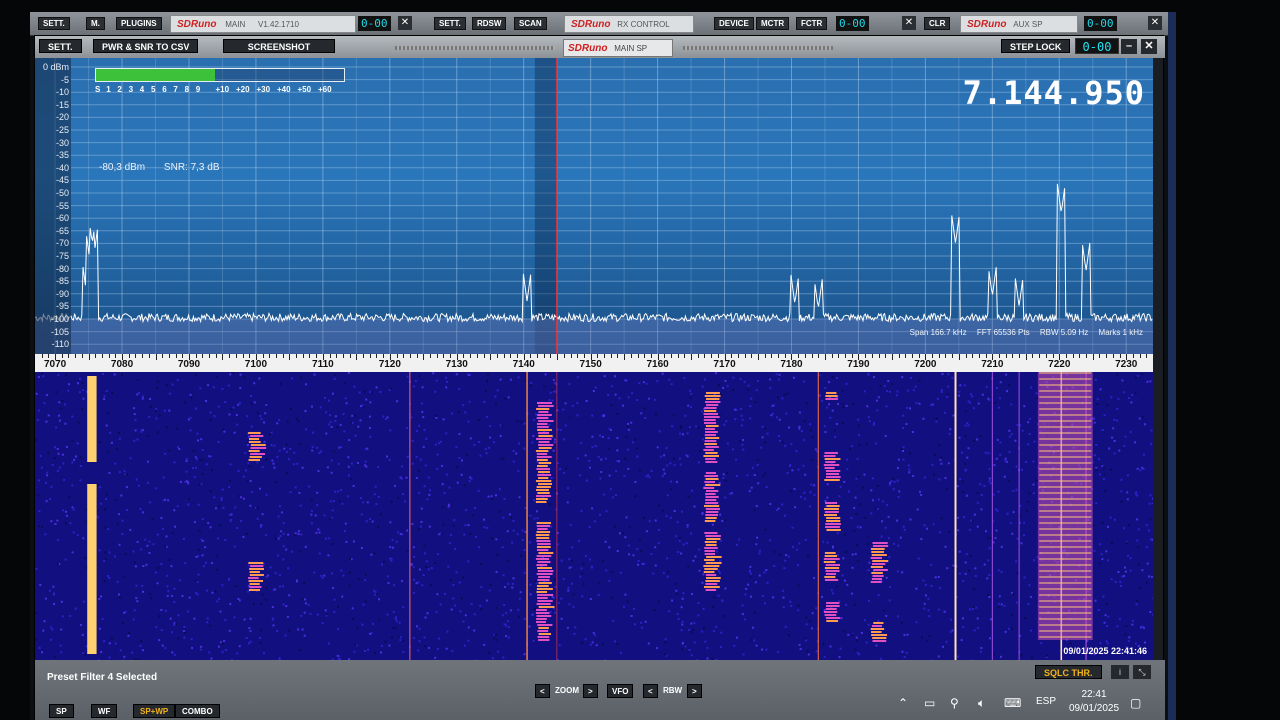 The height and width of the screenshot is (720, 1280). Describe the element at coordinates (734, 23) in the screenshot. I see `back-device-button: DEVICE` at that location.